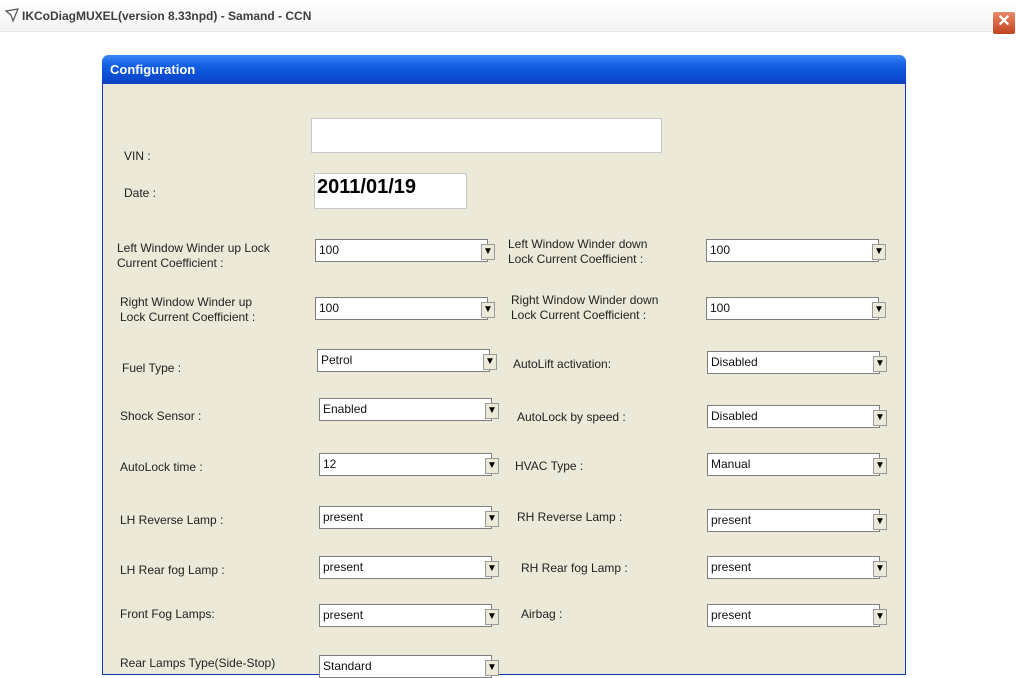 This screenshot has width=1016, height=678. Describe the element at coordinates (570, 517) in the screenshot. I see `rh-reverse-label: RH Reverse Lamp :` at that location.